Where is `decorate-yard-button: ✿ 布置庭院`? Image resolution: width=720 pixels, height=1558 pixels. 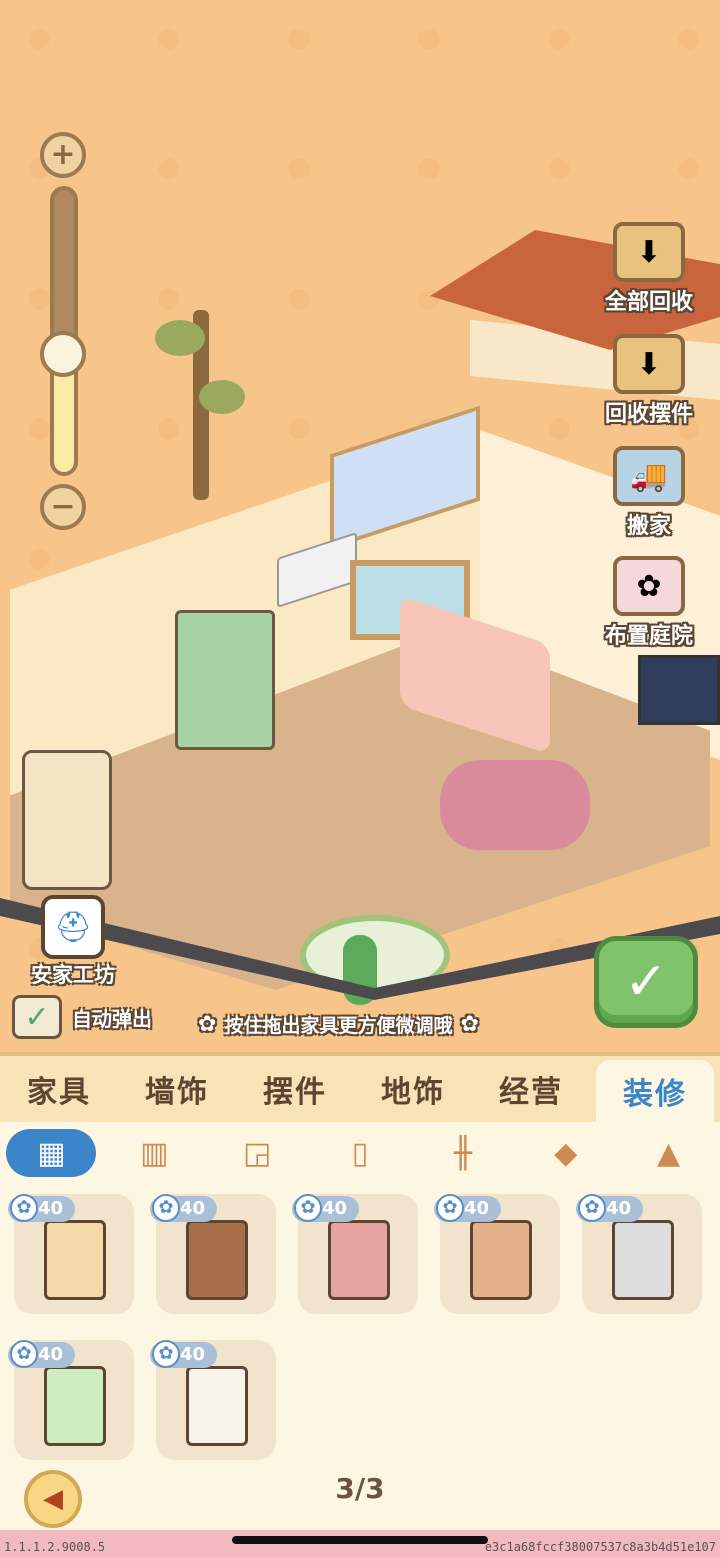 decorate-yard-button: ✿ 布置庭院 is located at coordinates (649, 603).